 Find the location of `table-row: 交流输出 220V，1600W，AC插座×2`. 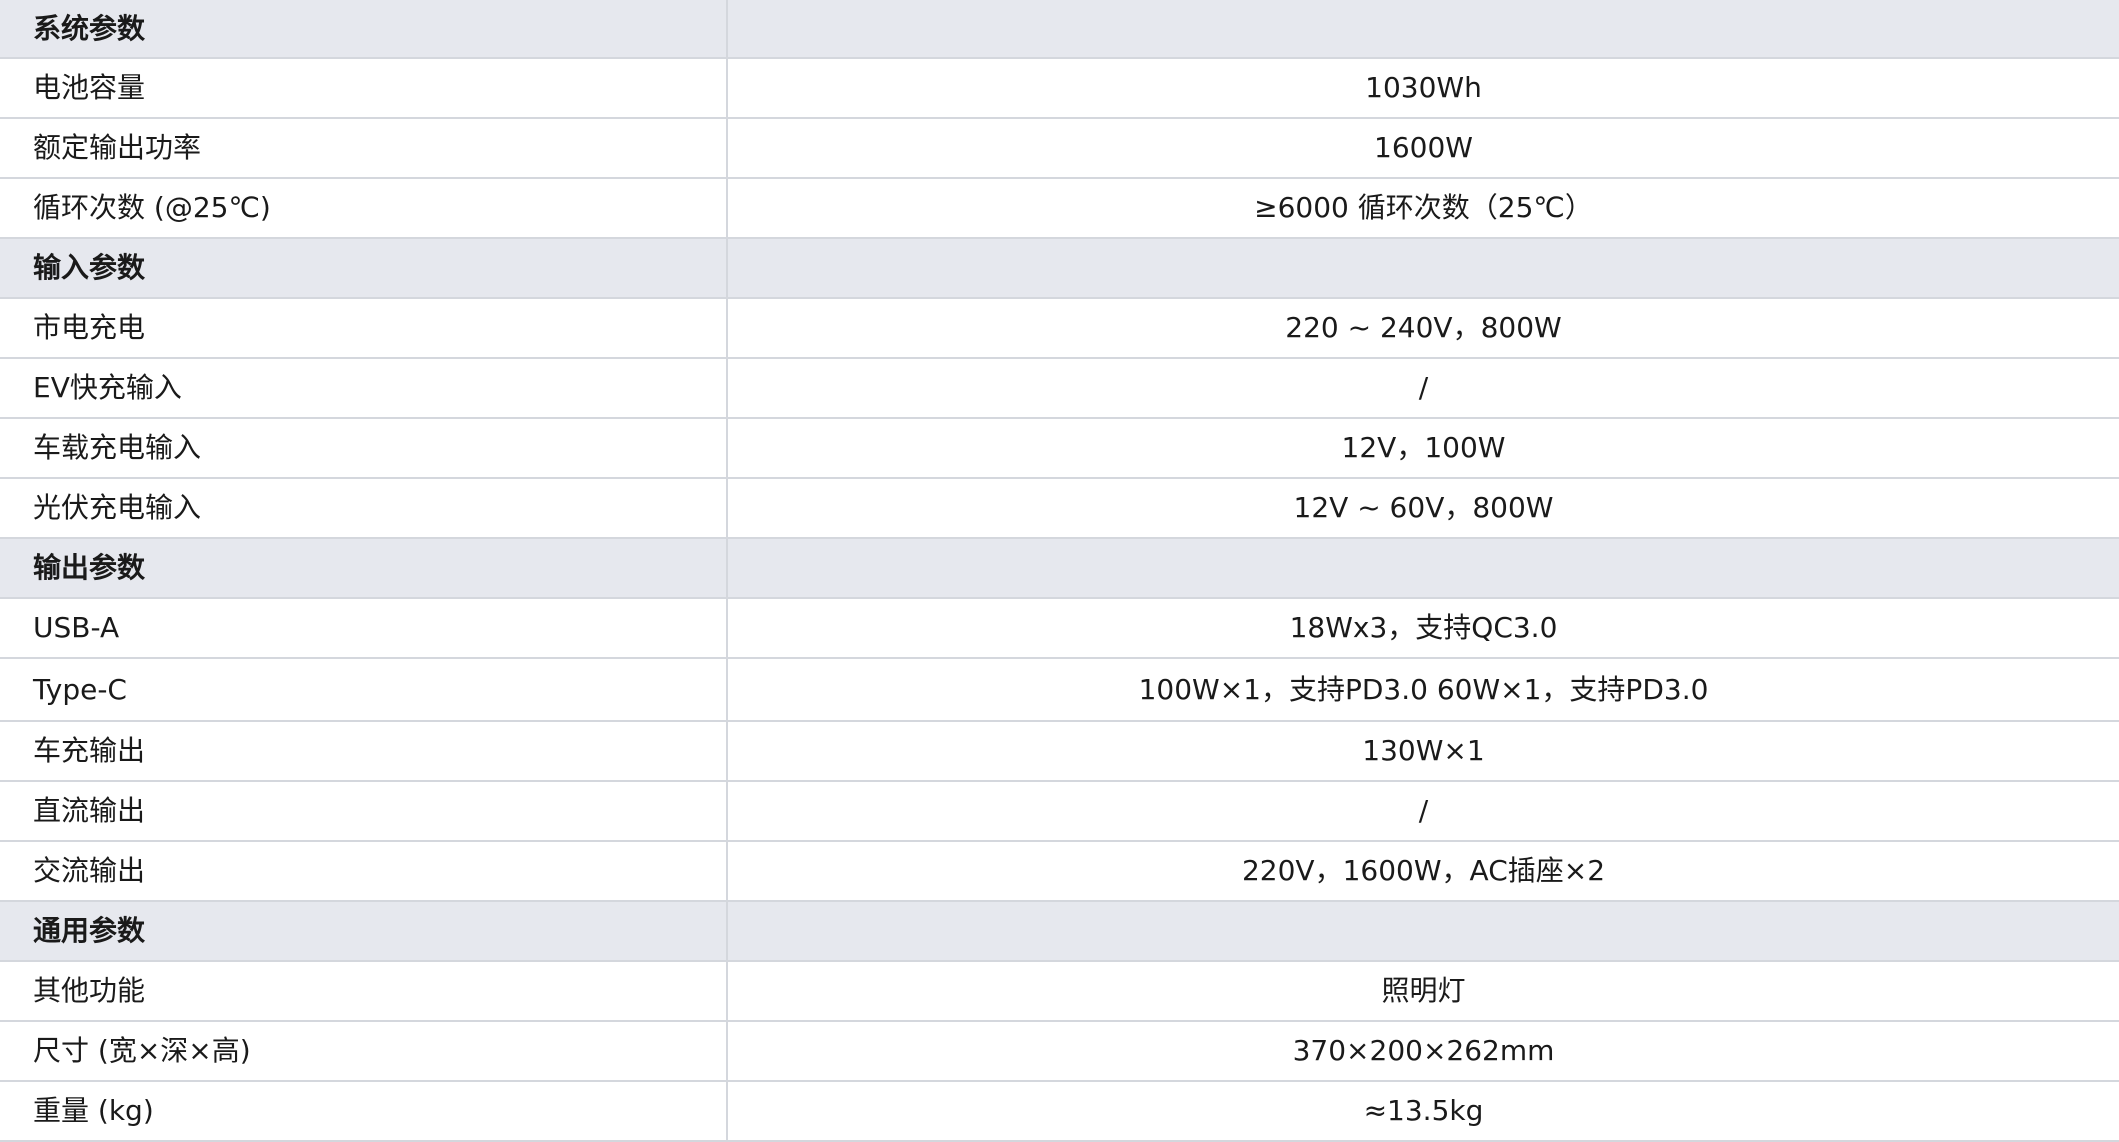

table-row: 交流输出 220V，1600W，AC插座×2 is located at coordinates (1059, 871).